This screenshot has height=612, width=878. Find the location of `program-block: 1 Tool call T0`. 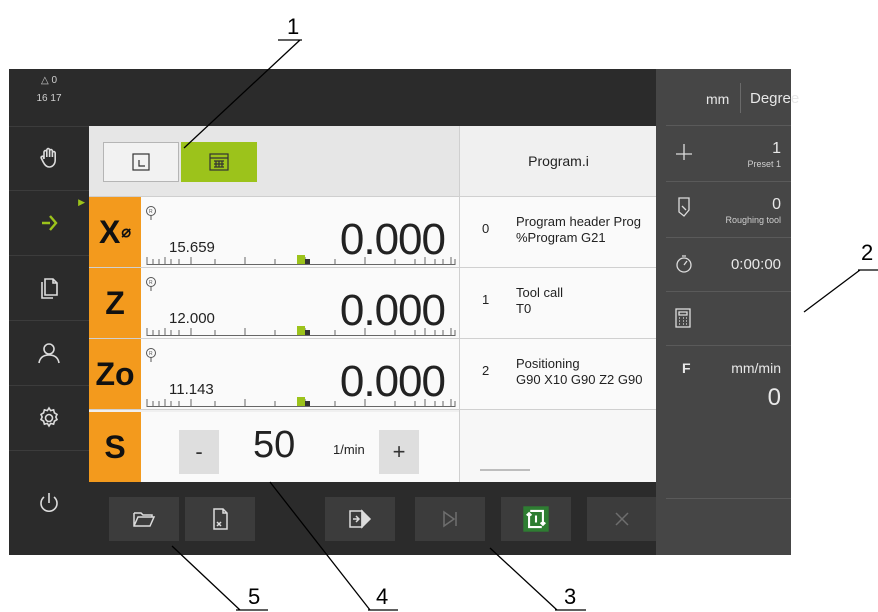

program-block: 1 Tool call T0 is located at coordinates (558, 303).